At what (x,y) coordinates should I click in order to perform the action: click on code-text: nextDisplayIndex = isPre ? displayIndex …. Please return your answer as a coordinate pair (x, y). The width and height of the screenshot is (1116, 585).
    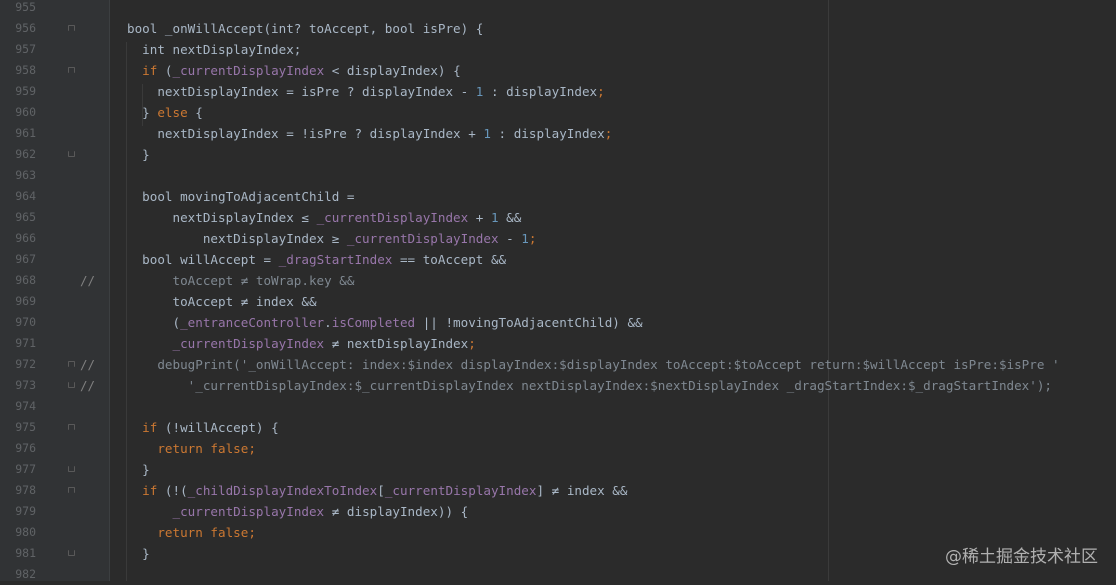
    Looking at the image, I should click on (366, 91).